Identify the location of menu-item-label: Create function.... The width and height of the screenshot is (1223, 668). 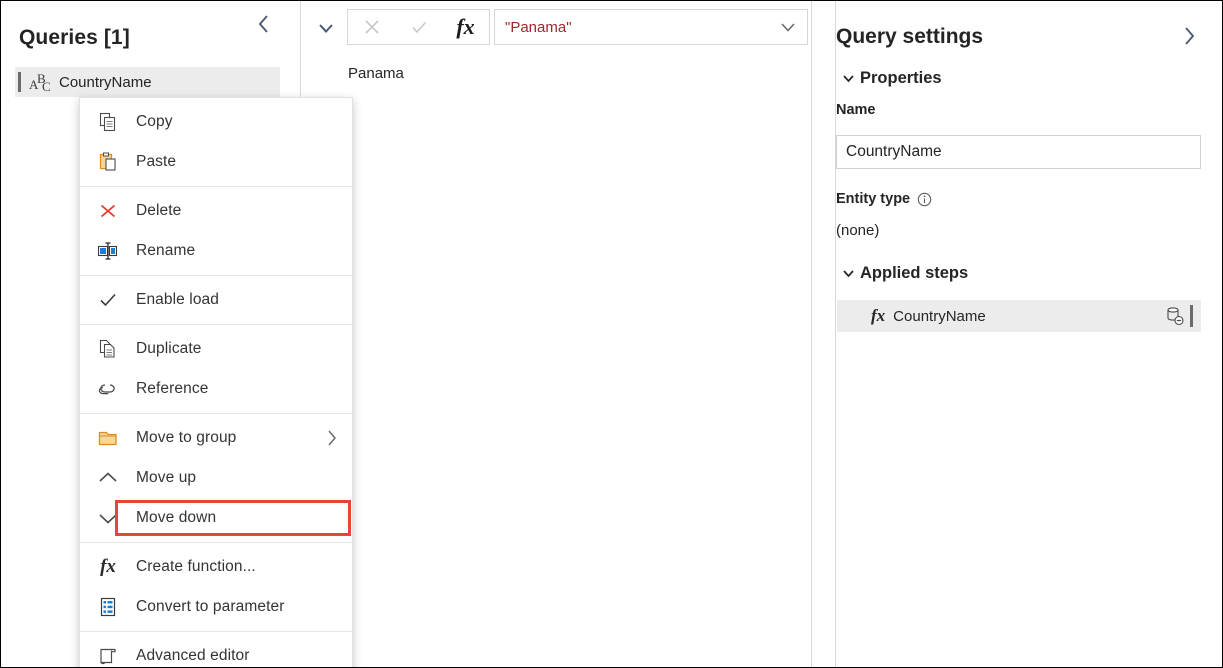
(196, 566).